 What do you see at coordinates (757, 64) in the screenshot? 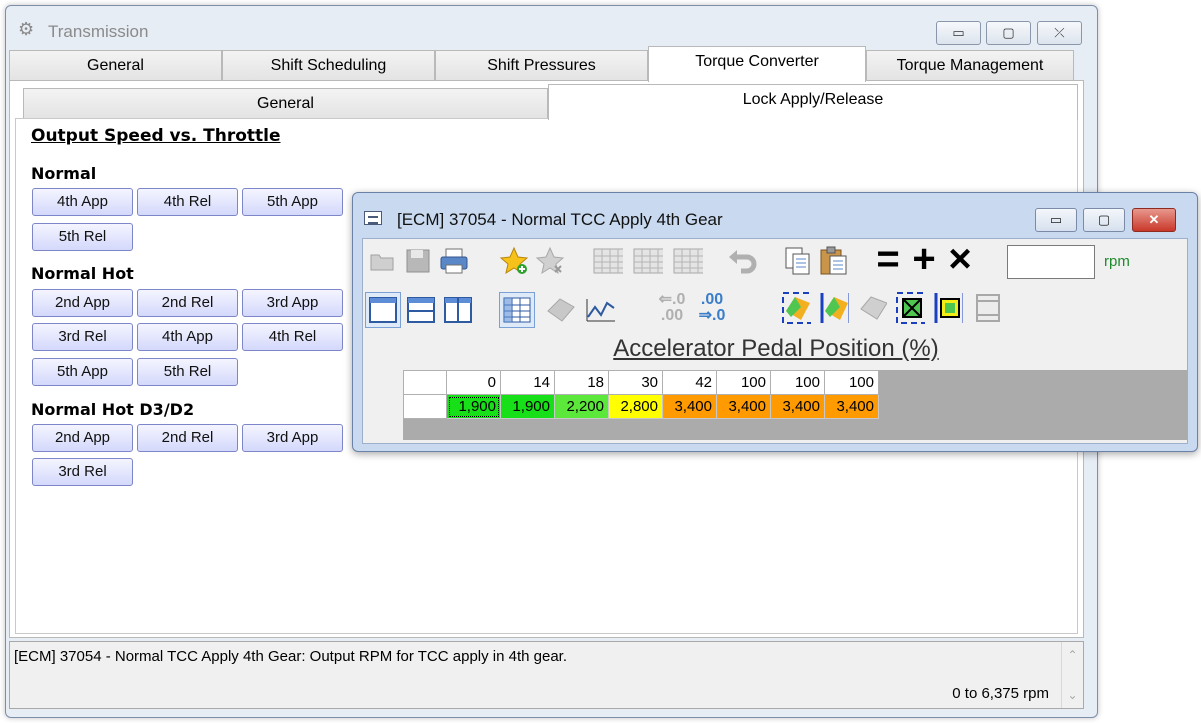
I see `tab-torque-converter: Torque Converter` at bounding box center [757, 64].